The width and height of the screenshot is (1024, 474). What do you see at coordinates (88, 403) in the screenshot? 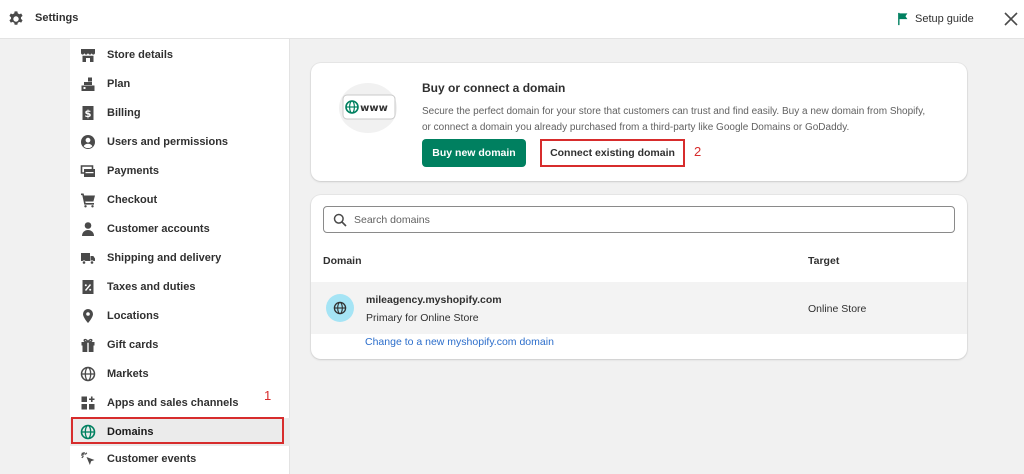
I see `apps-icon` at bounding box center [88, 403].